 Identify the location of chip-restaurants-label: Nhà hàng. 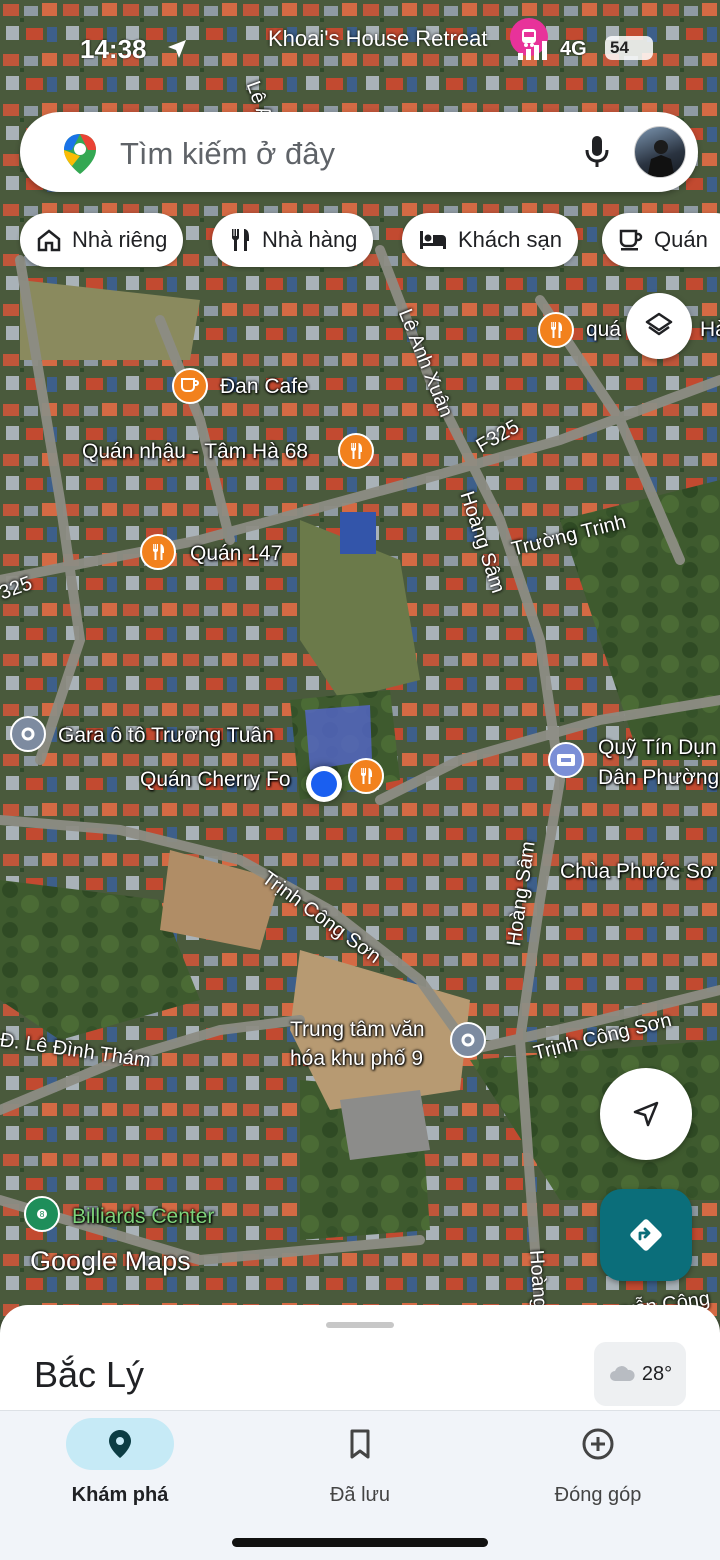
(310, 239).